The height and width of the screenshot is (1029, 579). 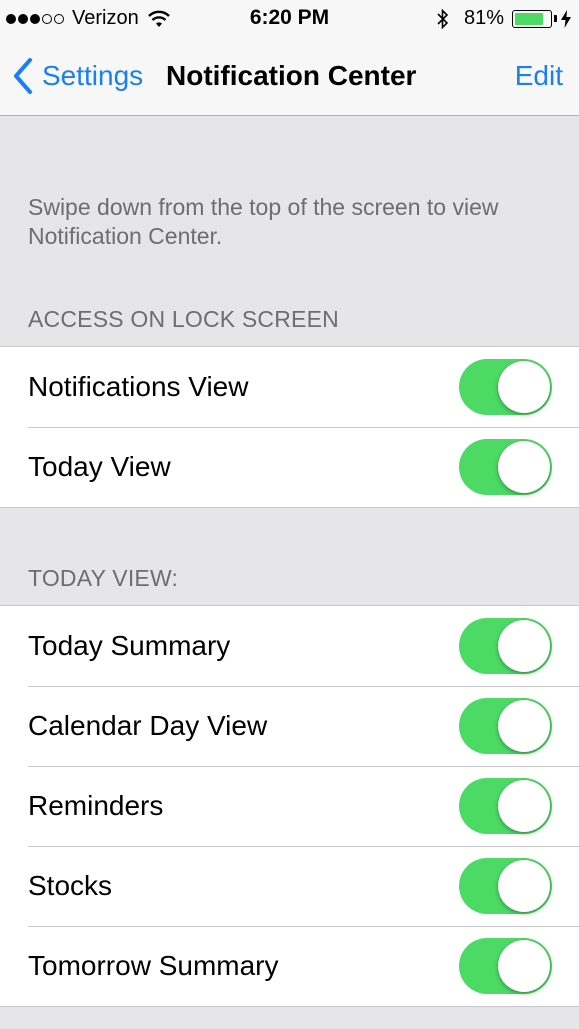 What do you see at coordinates (138, 386) in the screenshot?
I see `row-label: Notifications View` at bounding box center [138, 386].